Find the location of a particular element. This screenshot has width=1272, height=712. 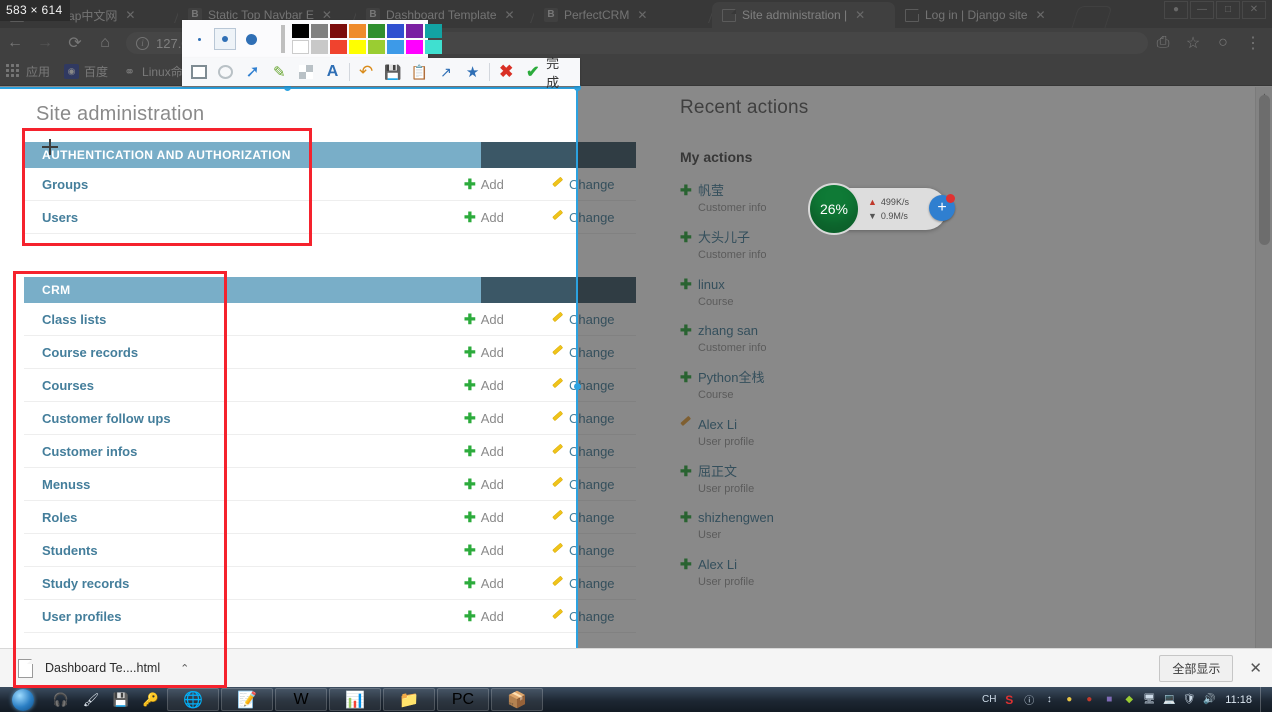

taskbar-chrome: 🌐 is located at coordinates (193, 699).